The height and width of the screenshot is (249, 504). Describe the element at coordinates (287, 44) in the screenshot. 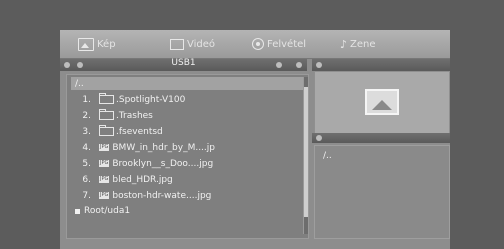

I see `tab-recording-label: Felvétel` at that location.